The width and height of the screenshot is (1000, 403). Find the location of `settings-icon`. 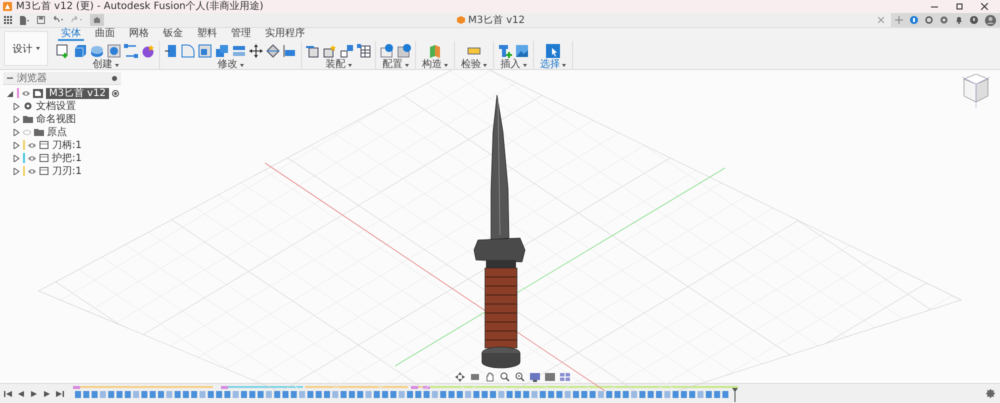

settings-icon is located at coordinates (990, 393).